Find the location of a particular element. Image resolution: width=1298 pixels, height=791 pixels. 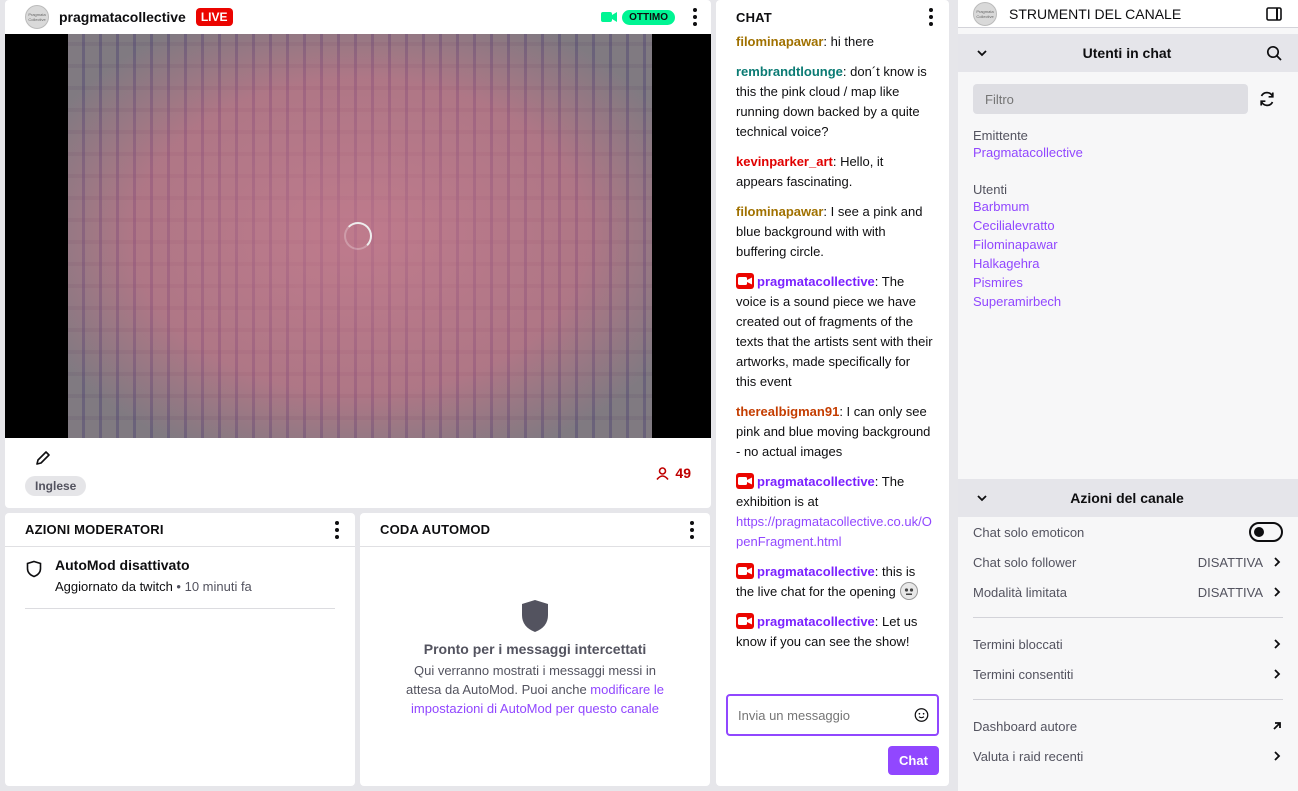

live-badge: LIVE is located at coordinates (214, 17).